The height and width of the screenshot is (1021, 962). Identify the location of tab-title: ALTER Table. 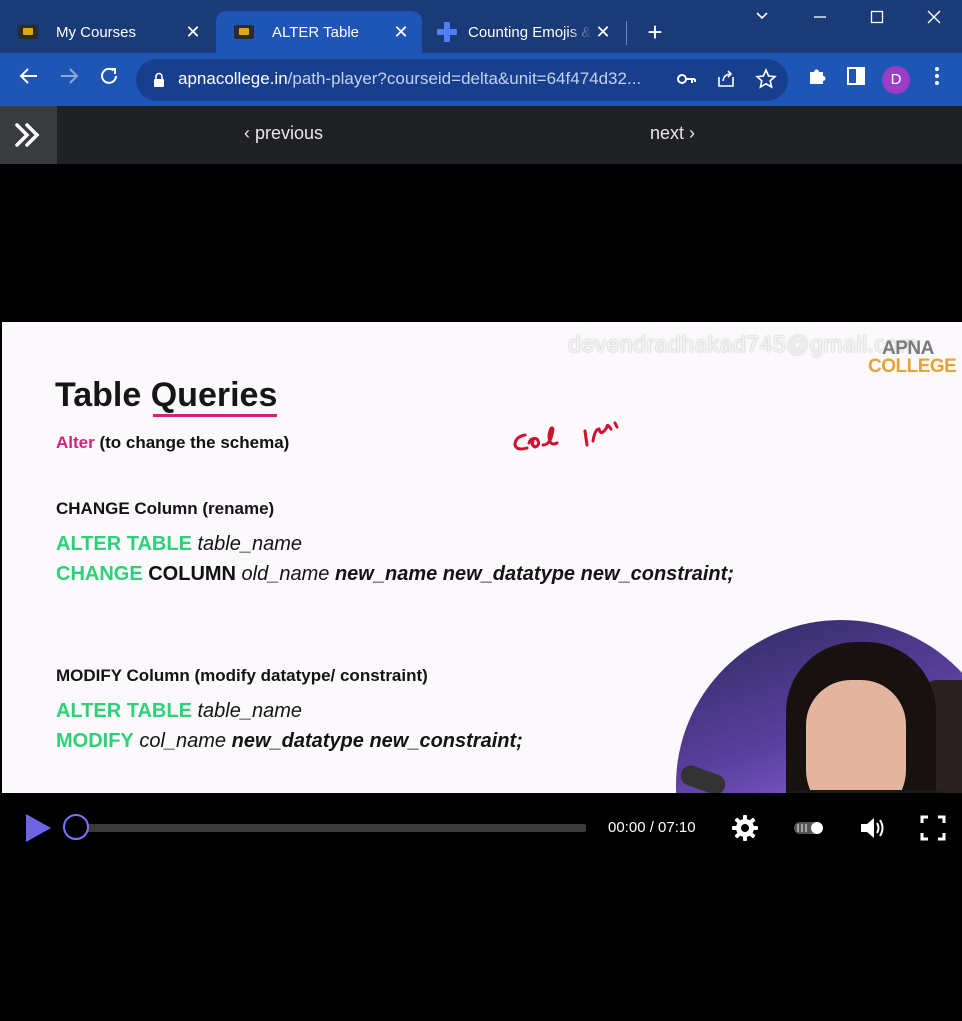
(315, 32).